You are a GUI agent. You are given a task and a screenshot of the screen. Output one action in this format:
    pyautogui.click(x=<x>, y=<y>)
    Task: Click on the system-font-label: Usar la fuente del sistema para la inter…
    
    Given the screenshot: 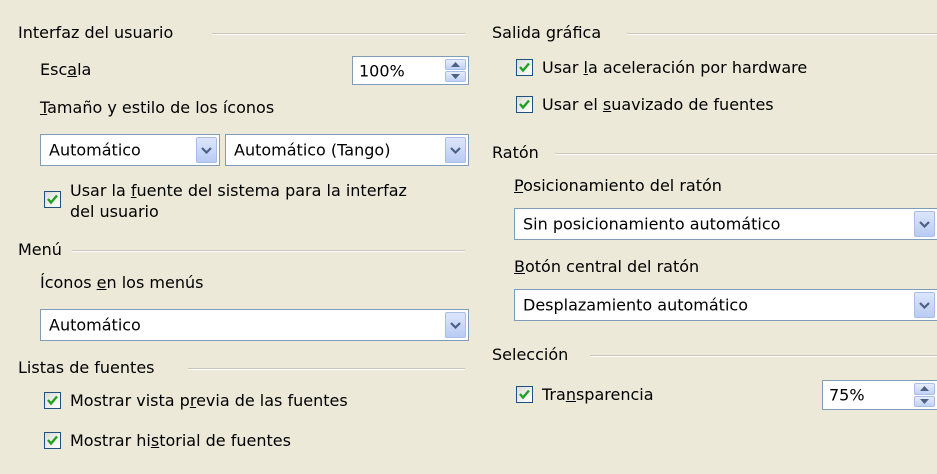 What is the action you would take?
    pyautogui.click(x=238, y=201)
    